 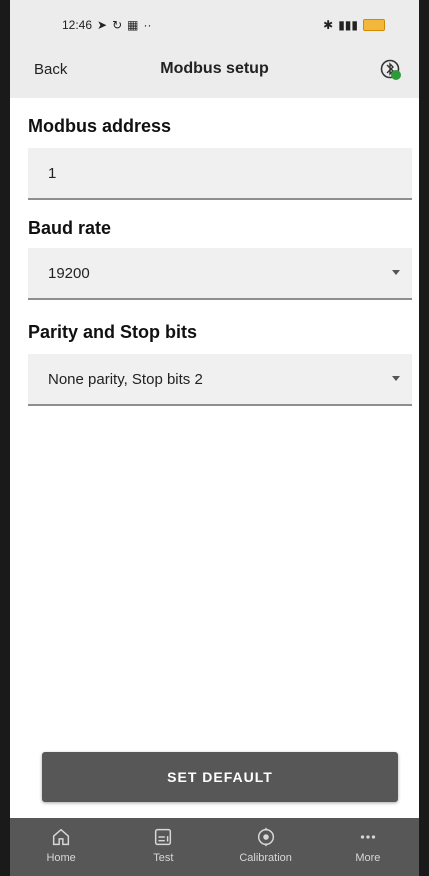 What do you see at coordinates (328, 25) in the screenshot?
I see `bluetooth-icon: ✱` at bounding box center [328, 25].